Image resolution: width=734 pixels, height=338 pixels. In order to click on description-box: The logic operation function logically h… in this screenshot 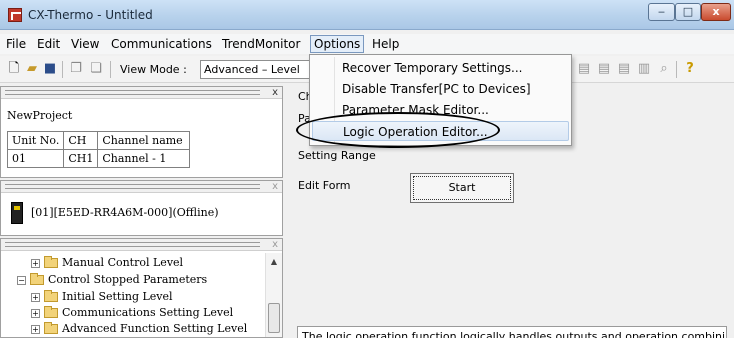, I will do `click(512, 332)`.